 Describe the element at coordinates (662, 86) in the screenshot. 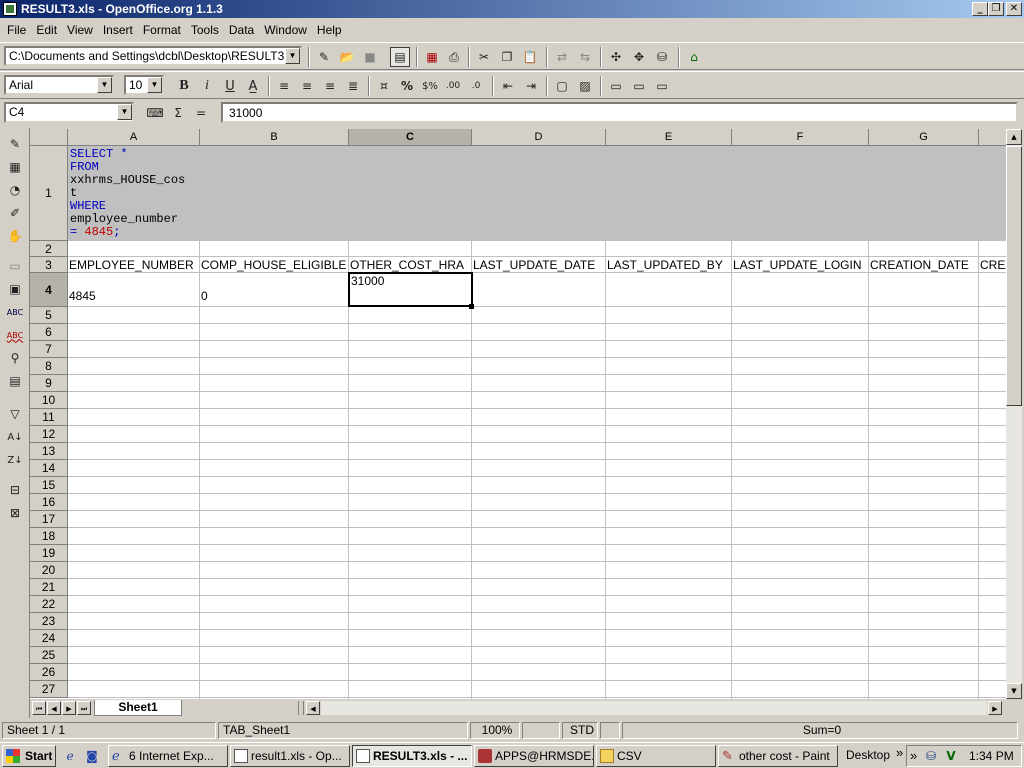

I see `cell-format-icon-3: ▭` at that location.